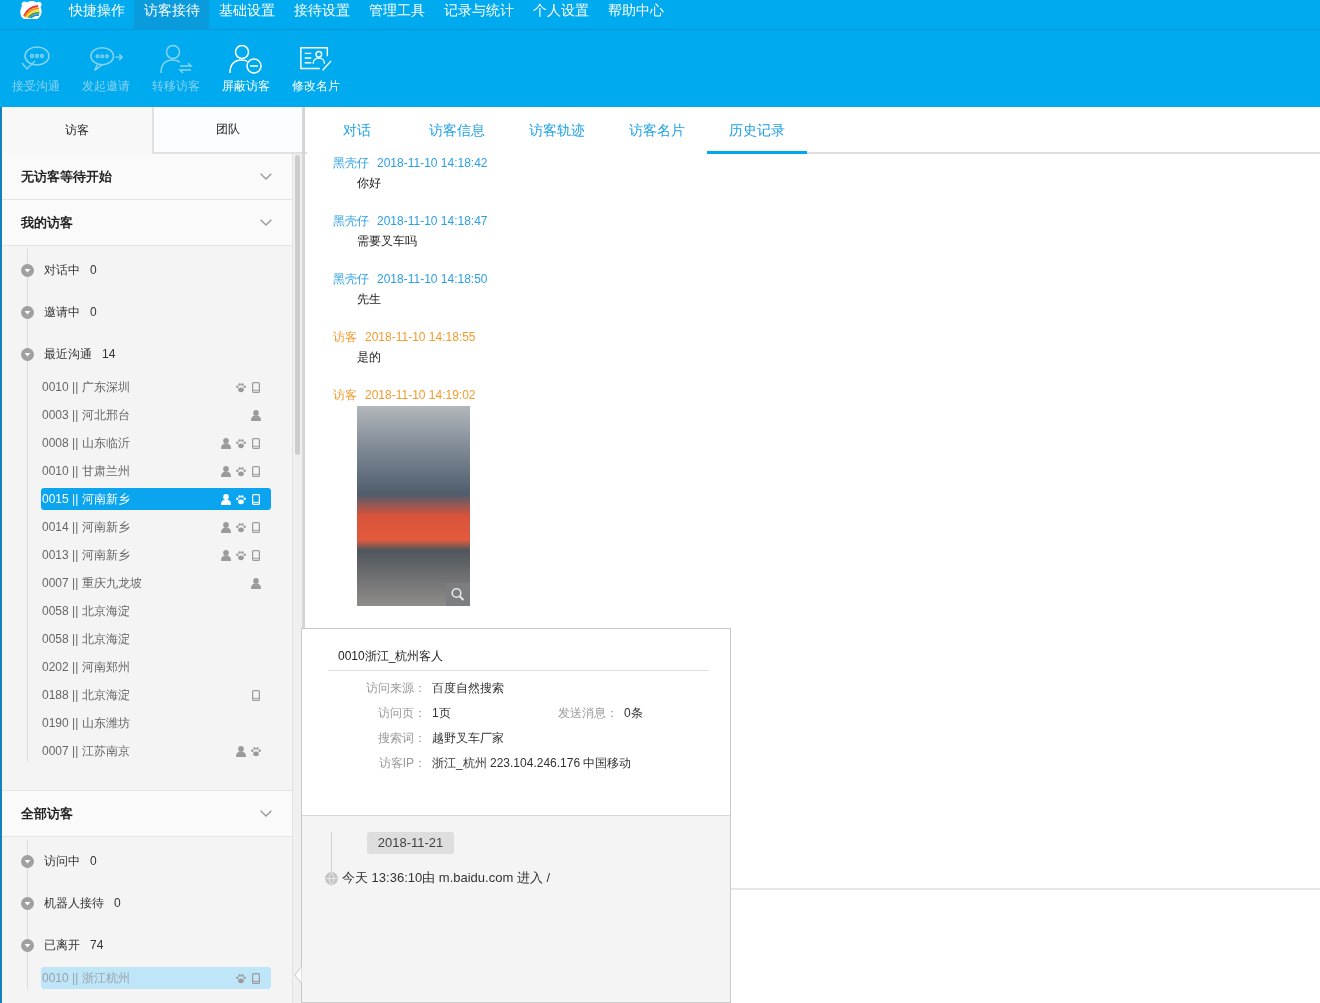 The height and width of the screenshot is (1003, 1320). Describe the element at coordinates (410, 843) in the screenshot. I see `date-badge: 2018-11-21` at that location.